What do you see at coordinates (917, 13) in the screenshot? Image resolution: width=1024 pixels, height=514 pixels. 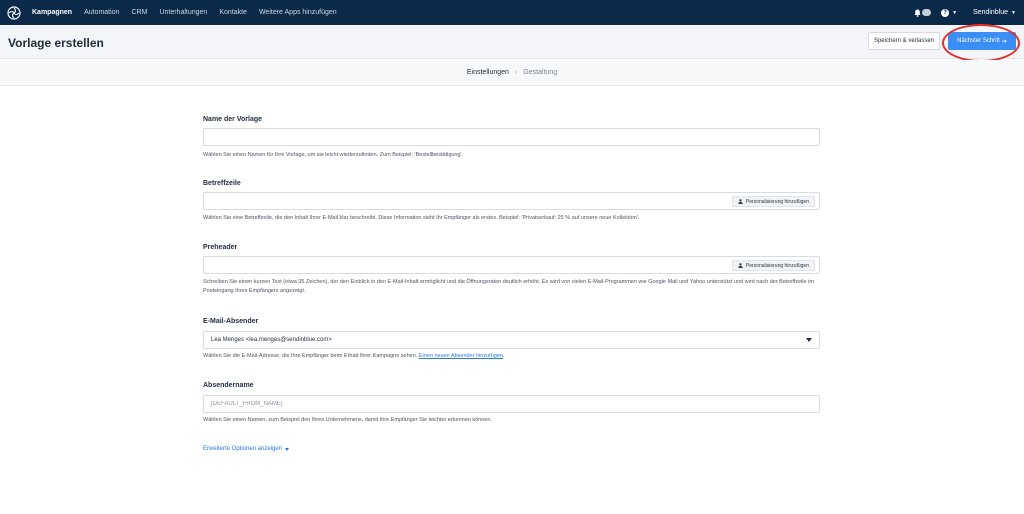 I see `bell-icon` at bounding box center [917, 13].